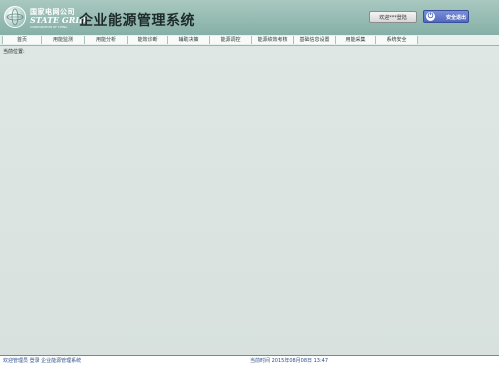 The width and height of the screenshot is (499, 367). I want to click on nav-efficiency-diagnosis: 能效诊断, so click(148, 40).